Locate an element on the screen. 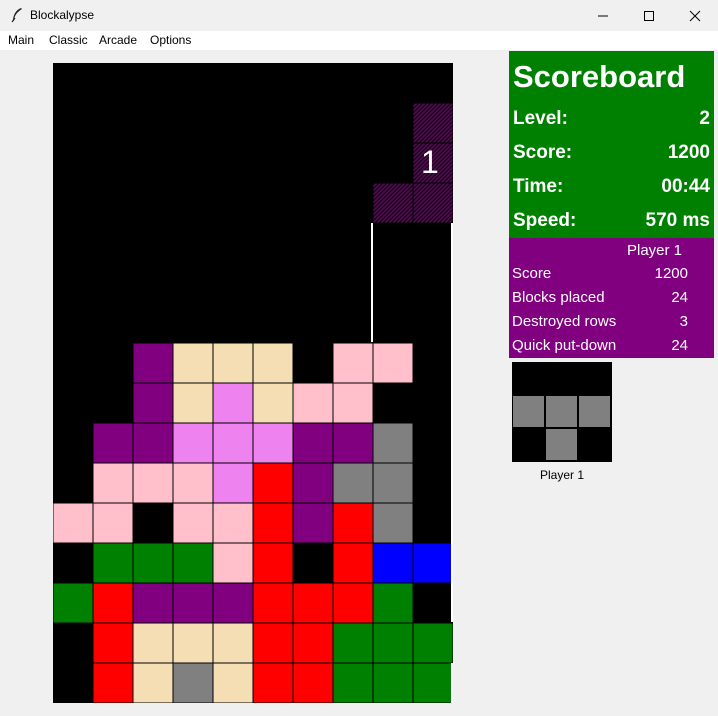  speed-label: Speed: is located at coordinates (545, 220).